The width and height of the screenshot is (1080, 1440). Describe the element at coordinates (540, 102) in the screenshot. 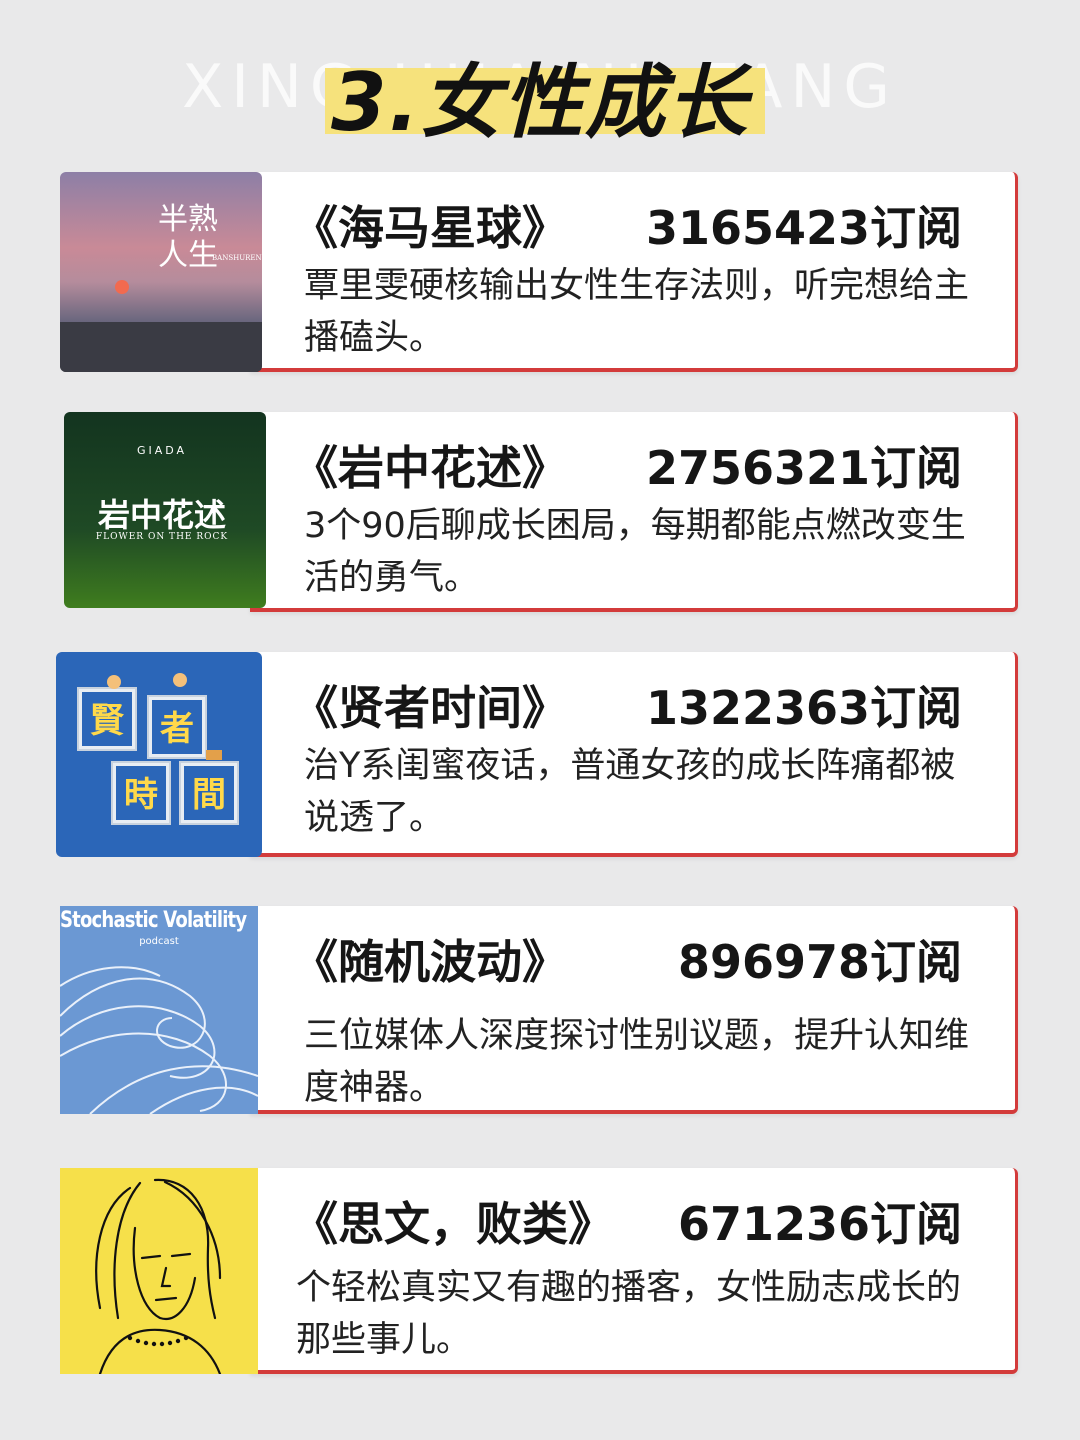

I see `page-title: 3.女性成长` at that location.